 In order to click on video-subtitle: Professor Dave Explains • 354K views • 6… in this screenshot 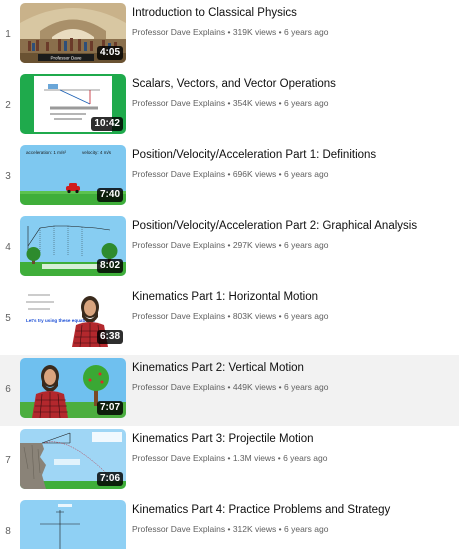, I will do `click(292, 103)`.